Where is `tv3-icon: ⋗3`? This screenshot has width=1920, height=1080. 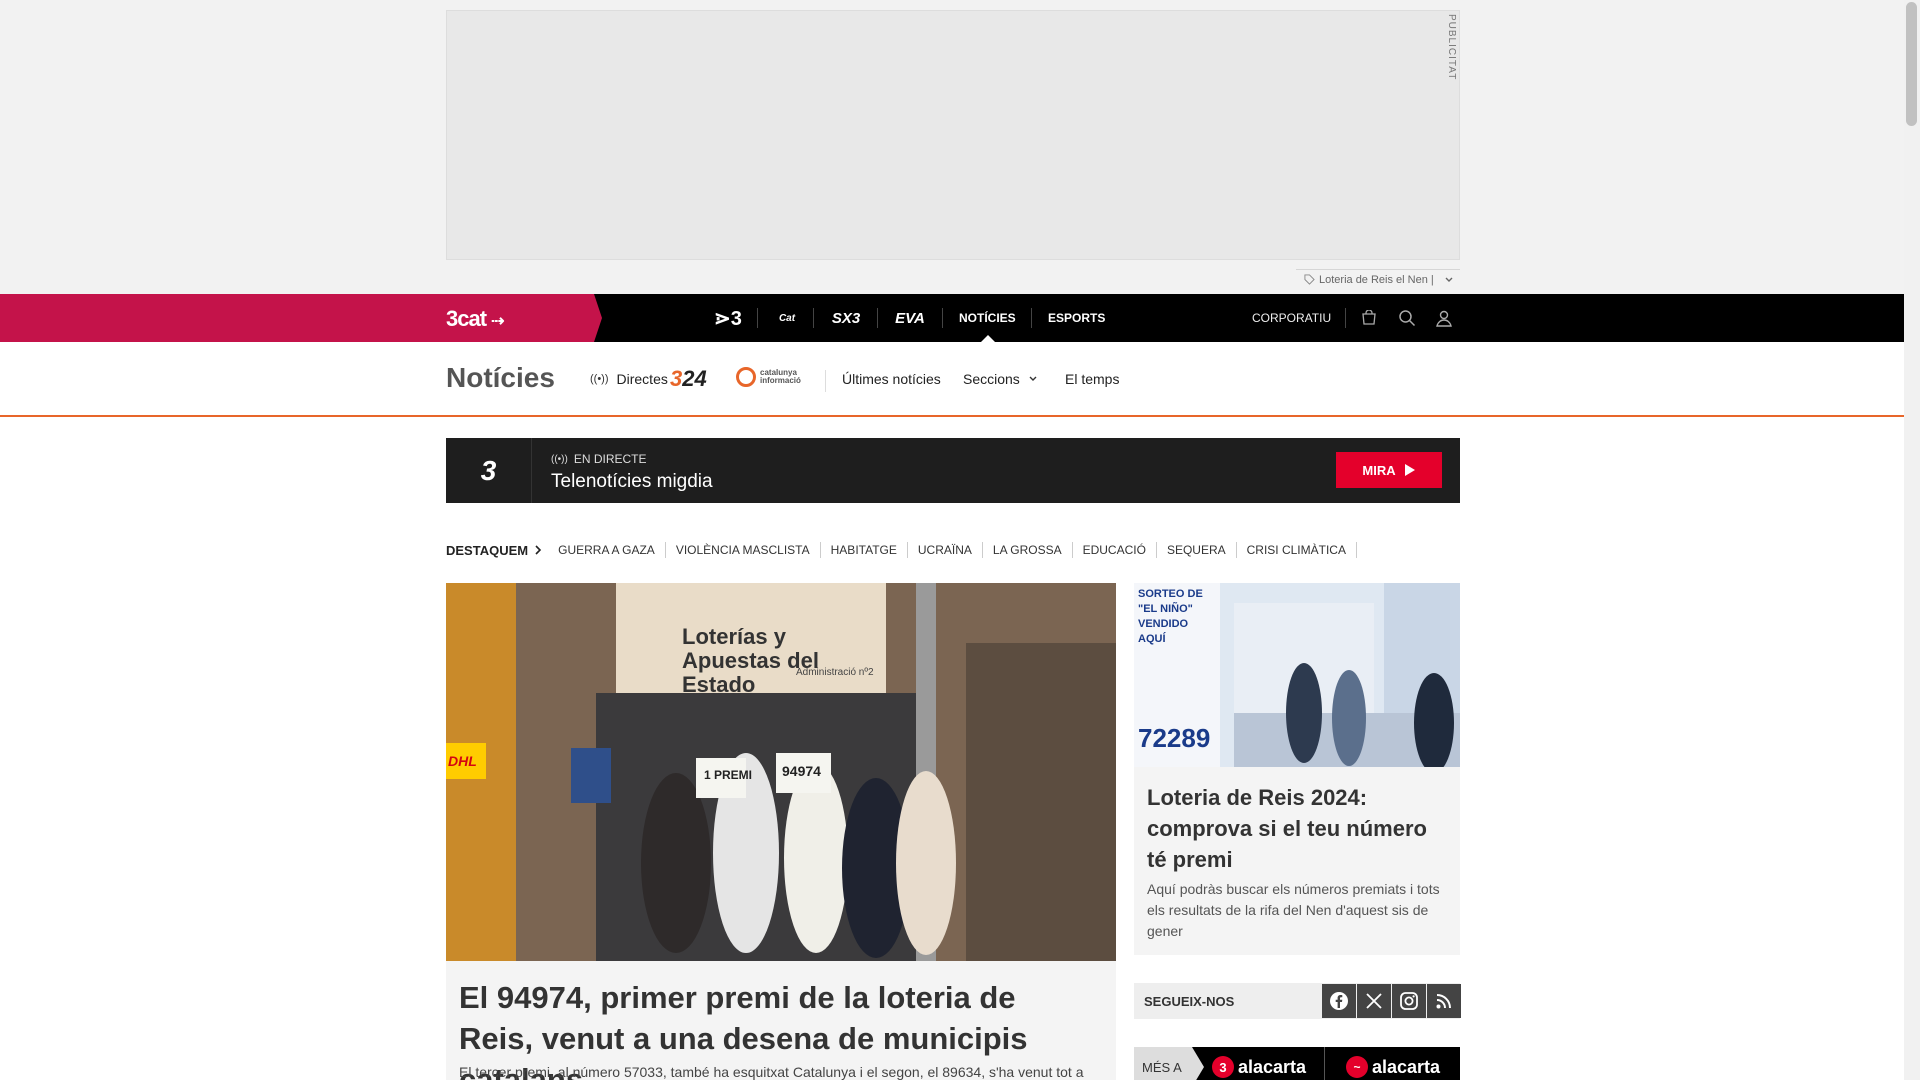 tv3-icon: ⋗3 is located at coordinates (728, 318).